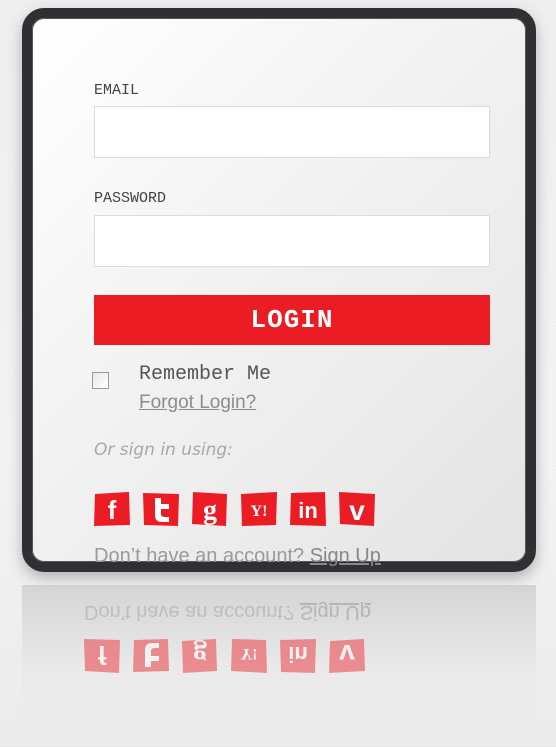  Describe the element at coordinates (100, 380) in the screenshot. I see `remember-checkbox` at that location.